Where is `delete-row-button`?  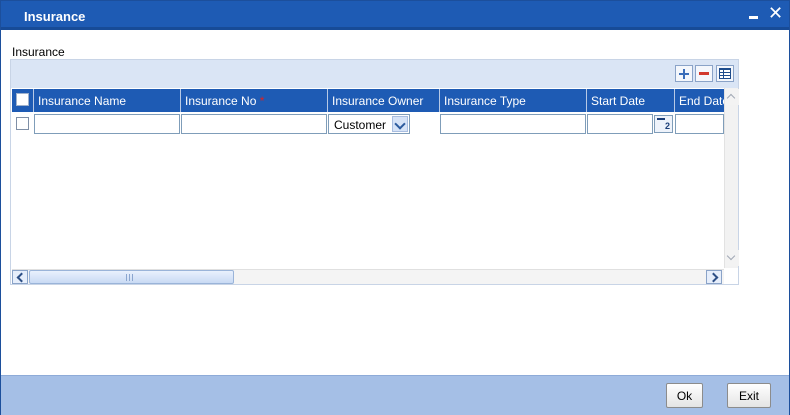 delete-row-button is located at coordinates (704, 73).